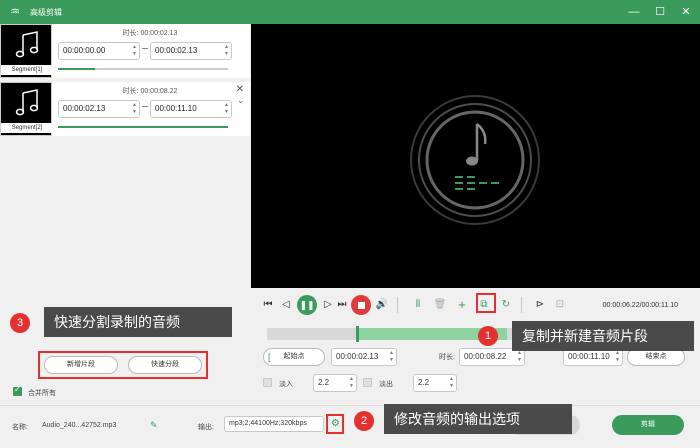 The image size is (700, 448). What do you see at coordinates (206, 427) in the screenshot?
I see `output-label: 输出:` at bounding box center [206, 427].